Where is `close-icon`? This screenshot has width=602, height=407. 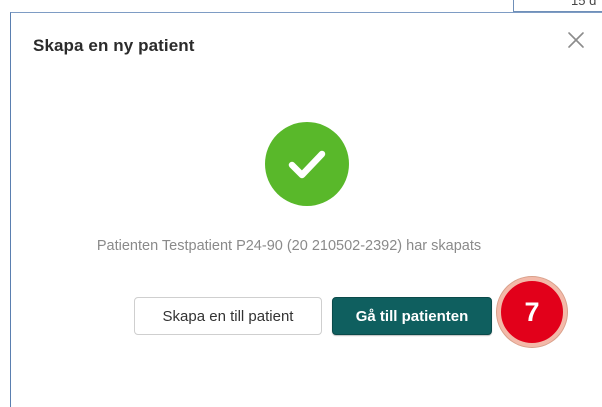
close-icon is located at coordinates (576, 40).